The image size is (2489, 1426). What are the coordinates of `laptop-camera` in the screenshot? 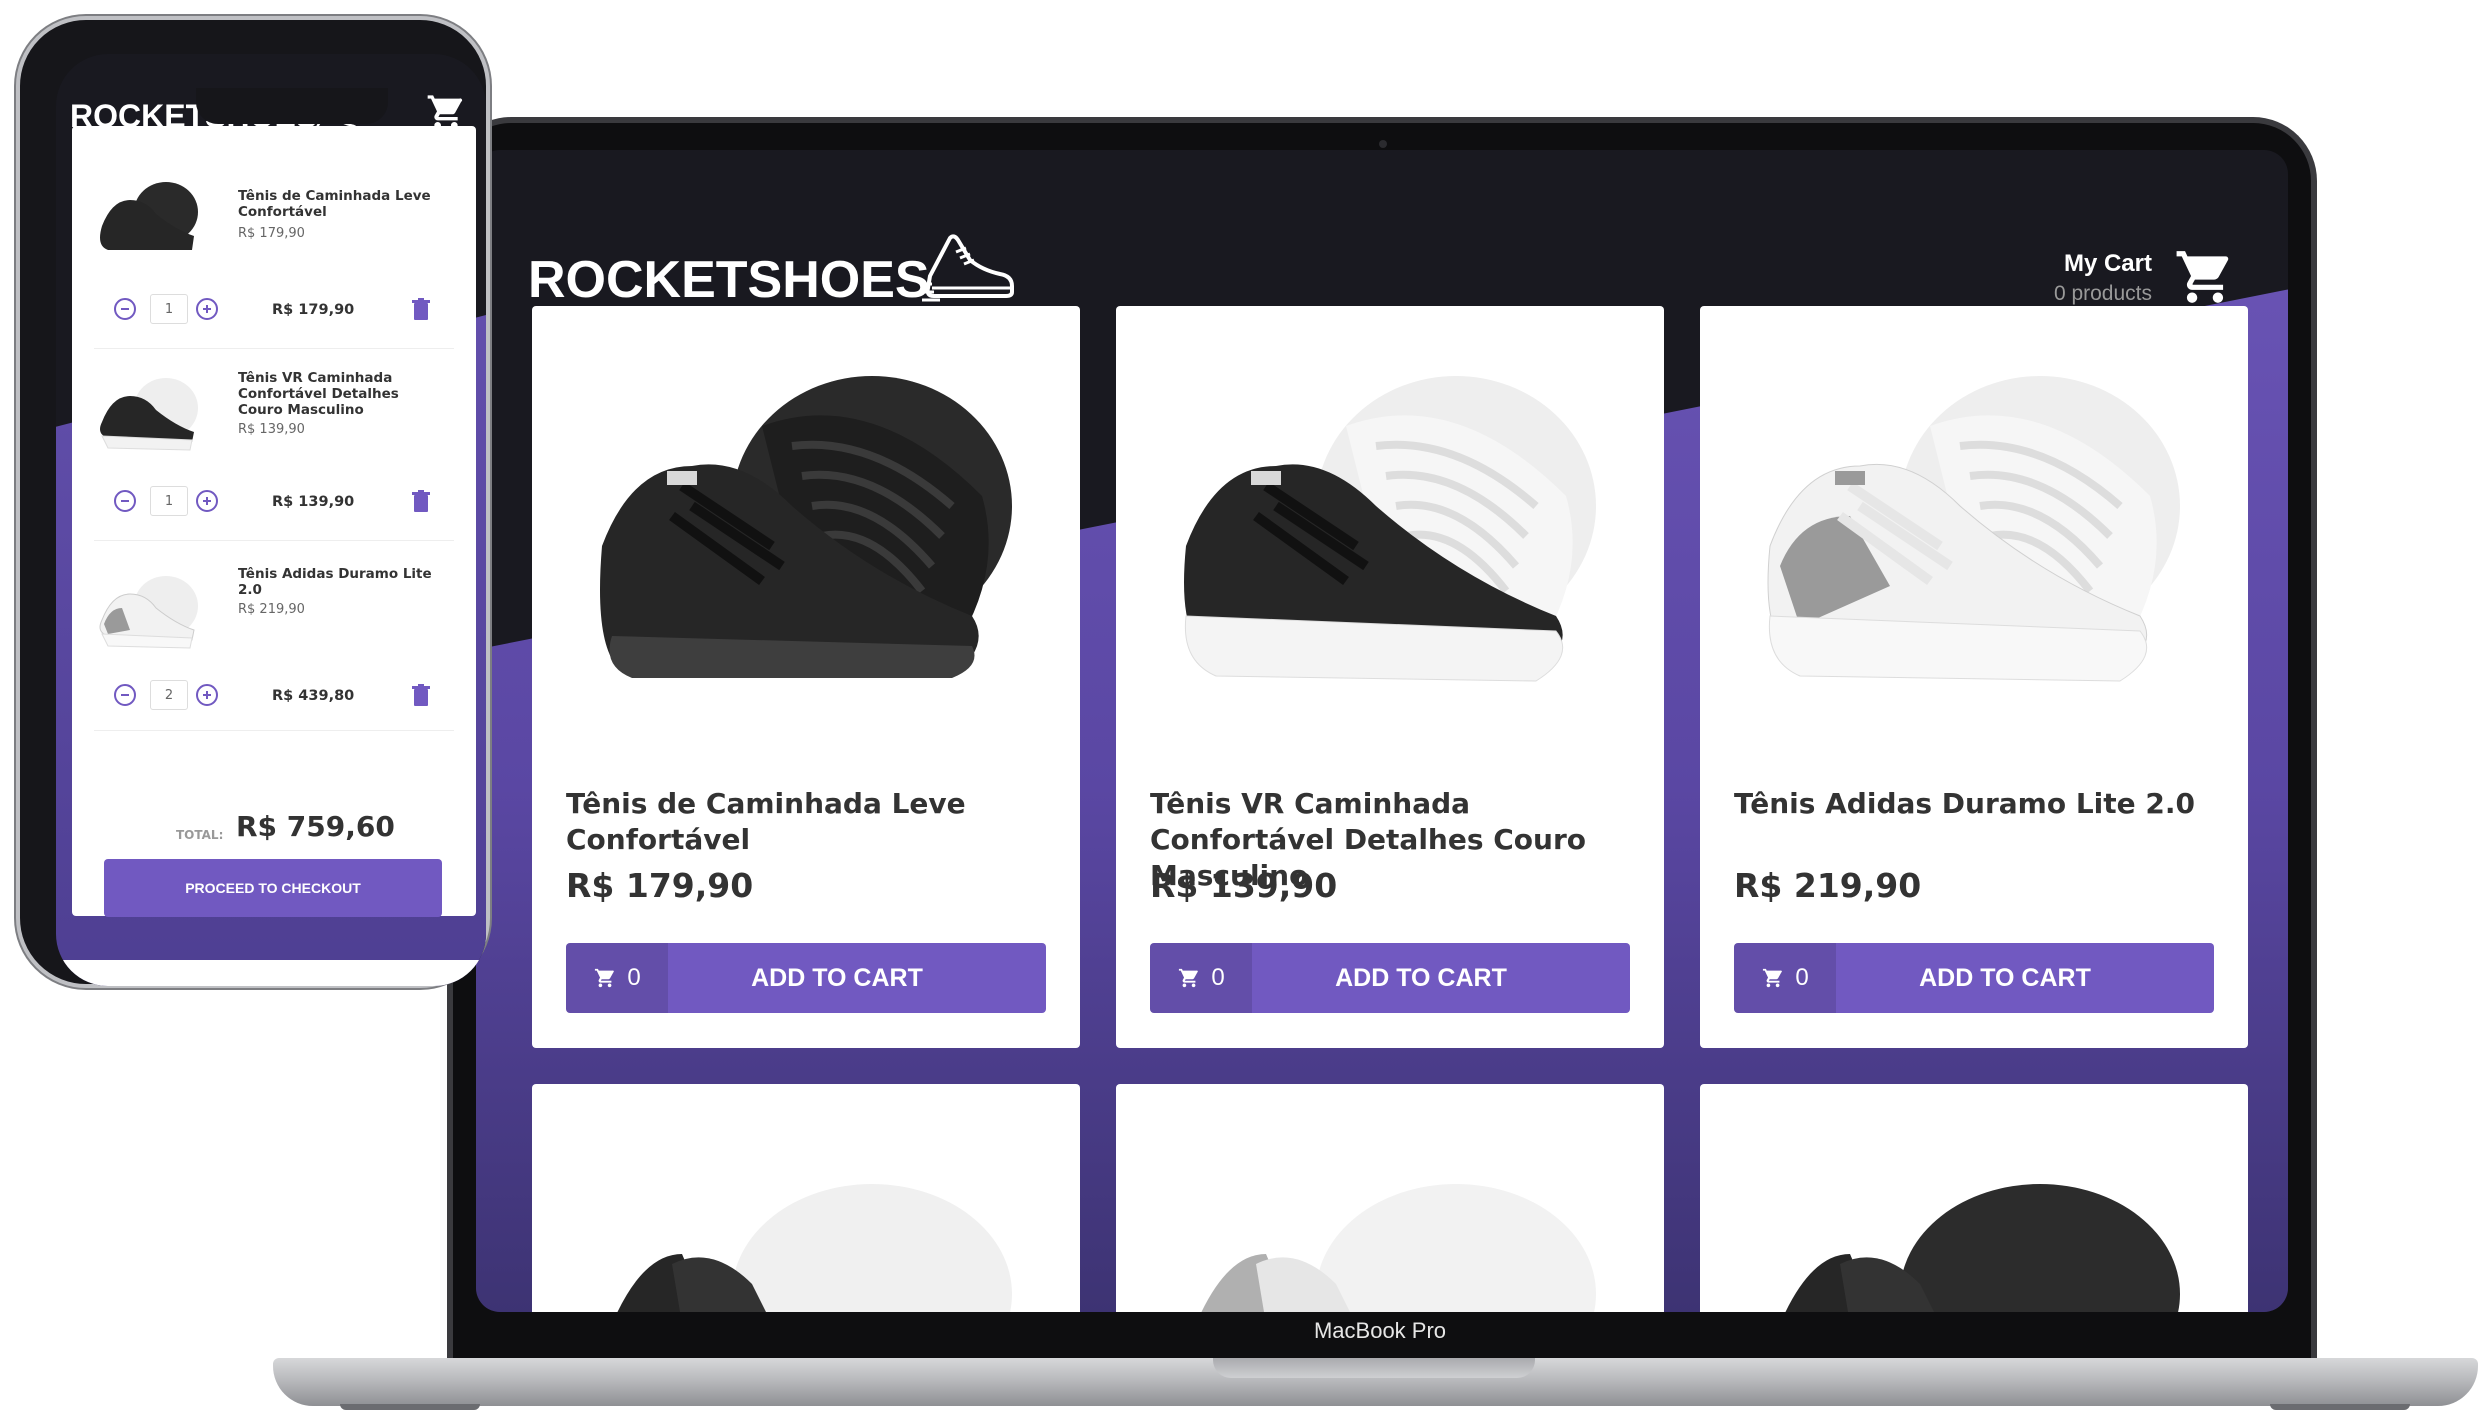 It's located at (1383, 144).